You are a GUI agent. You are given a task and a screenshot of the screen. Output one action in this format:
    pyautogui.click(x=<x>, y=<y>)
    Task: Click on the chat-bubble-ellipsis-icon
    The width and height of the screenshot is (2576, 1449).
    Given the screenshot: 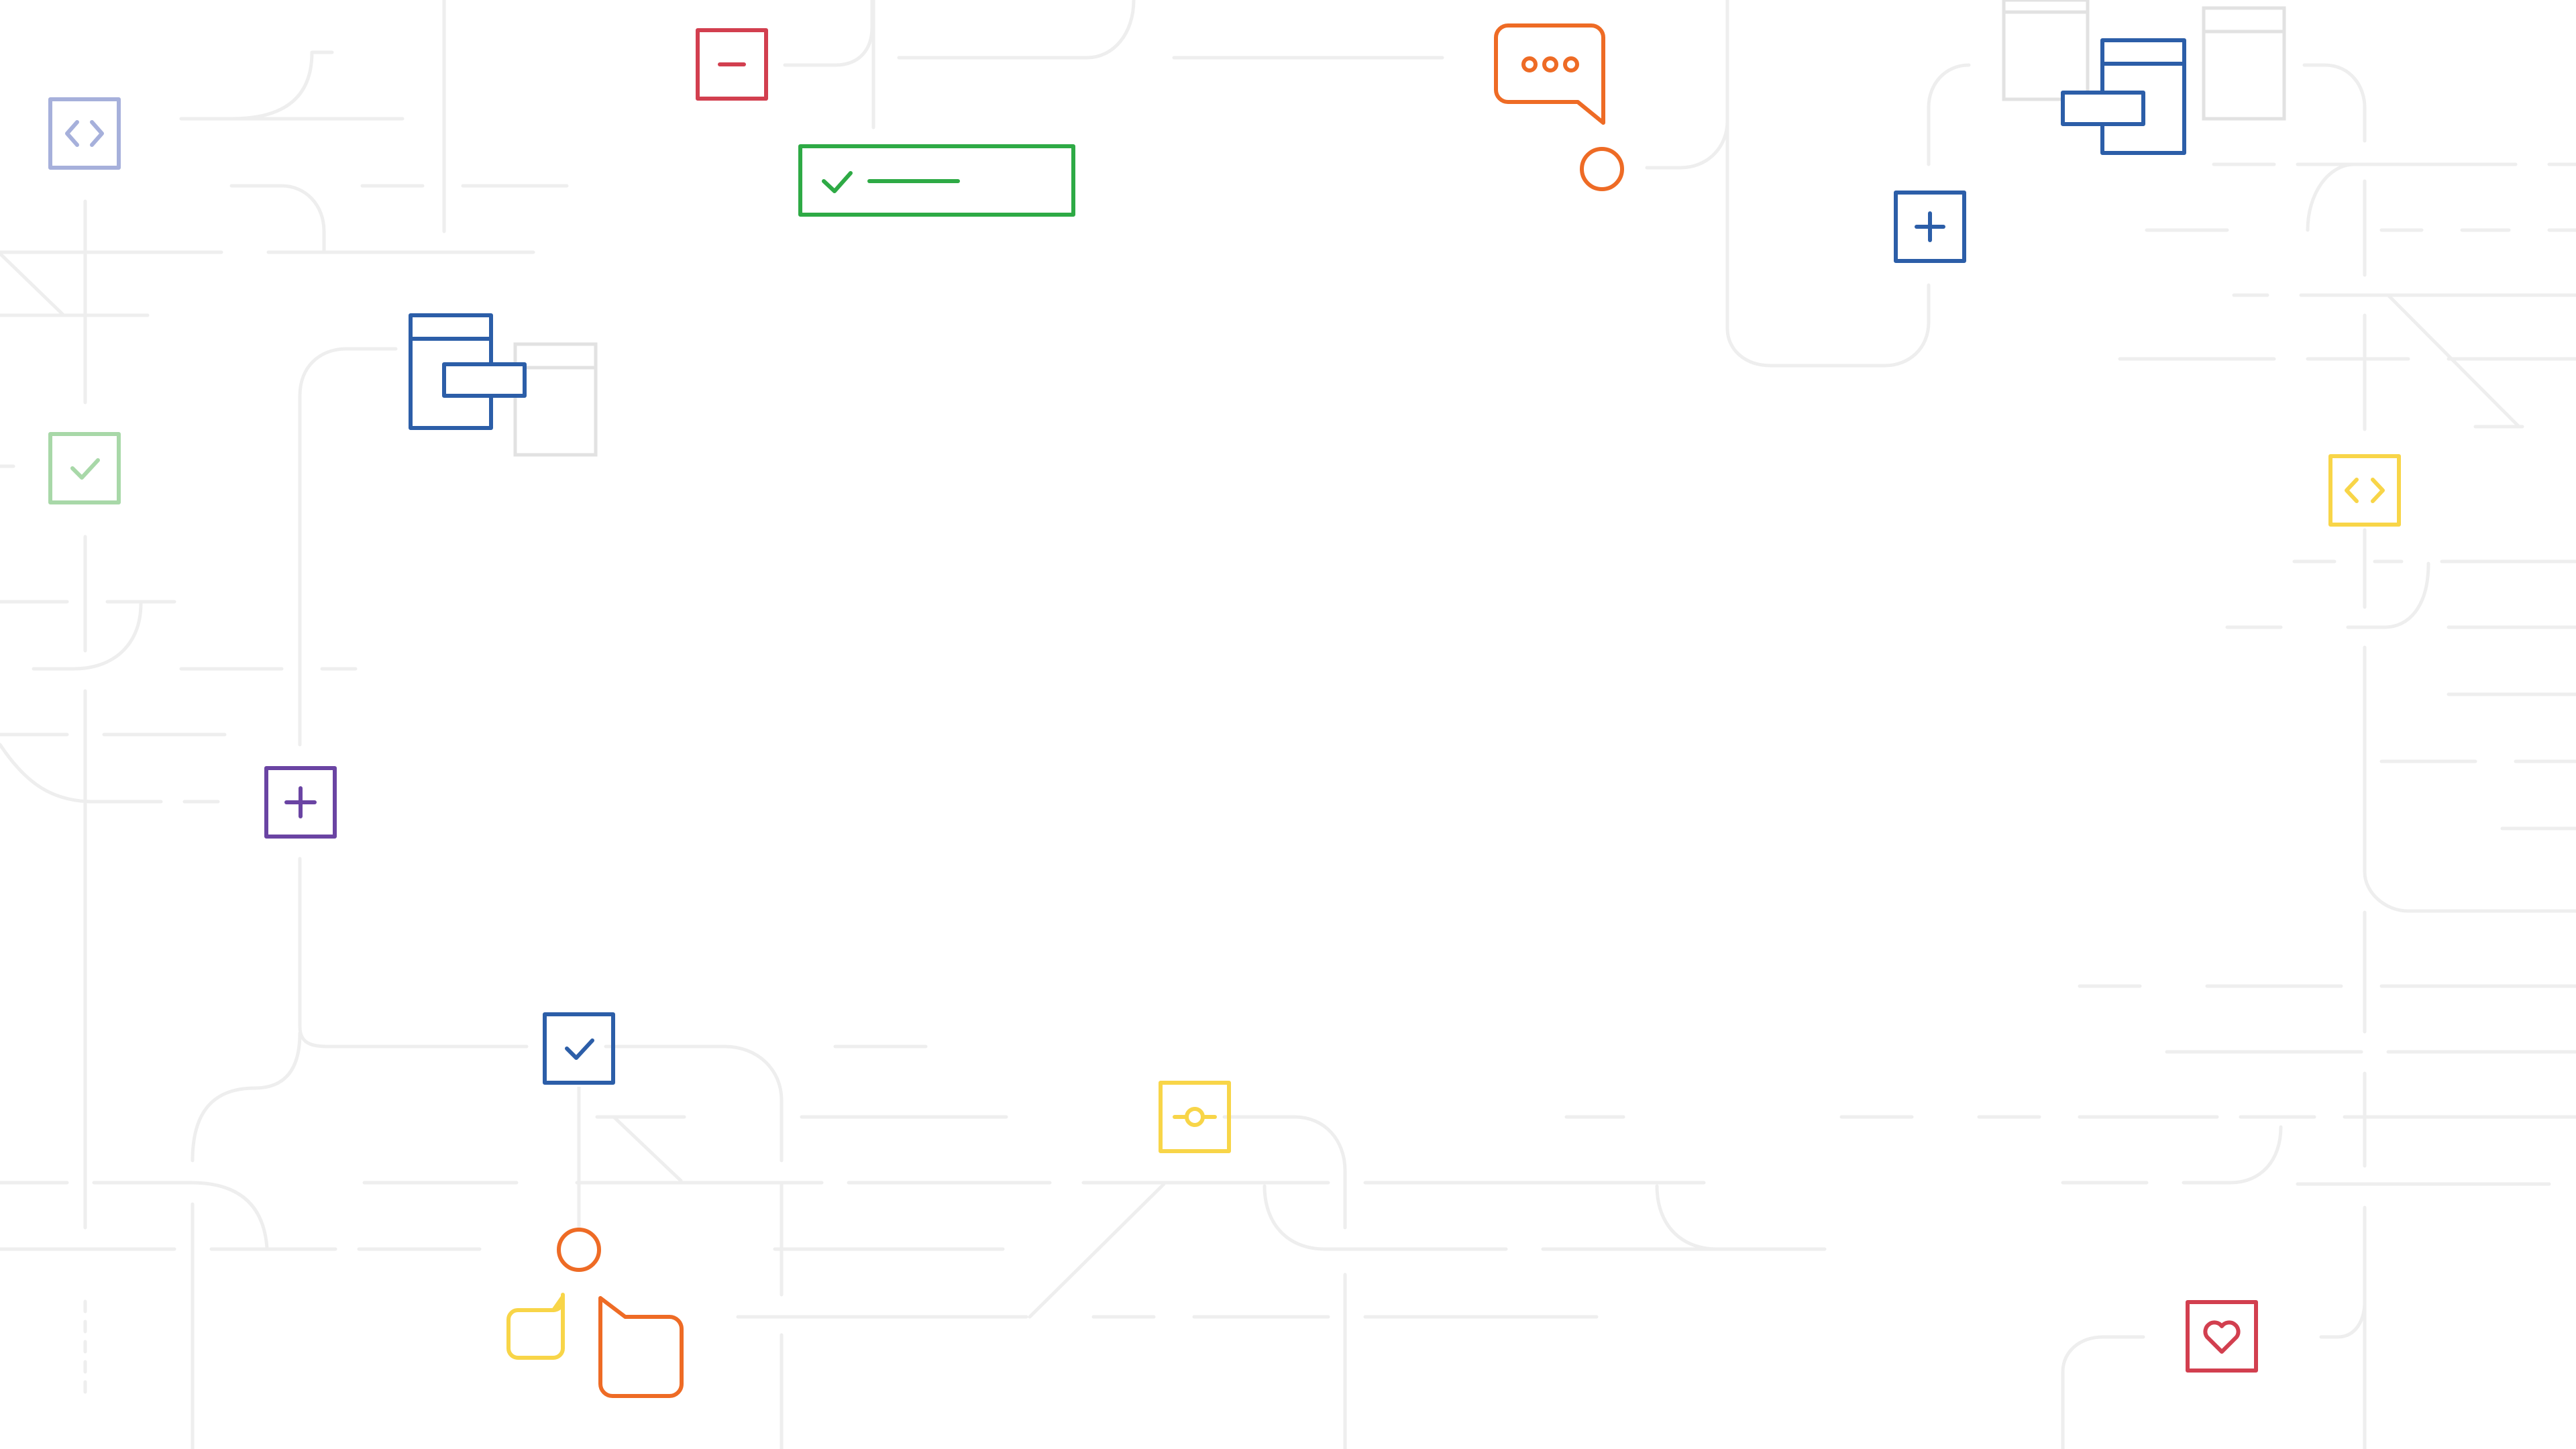 What is the action you would take?
    pyautogui.click(x=1549, y=74)
    